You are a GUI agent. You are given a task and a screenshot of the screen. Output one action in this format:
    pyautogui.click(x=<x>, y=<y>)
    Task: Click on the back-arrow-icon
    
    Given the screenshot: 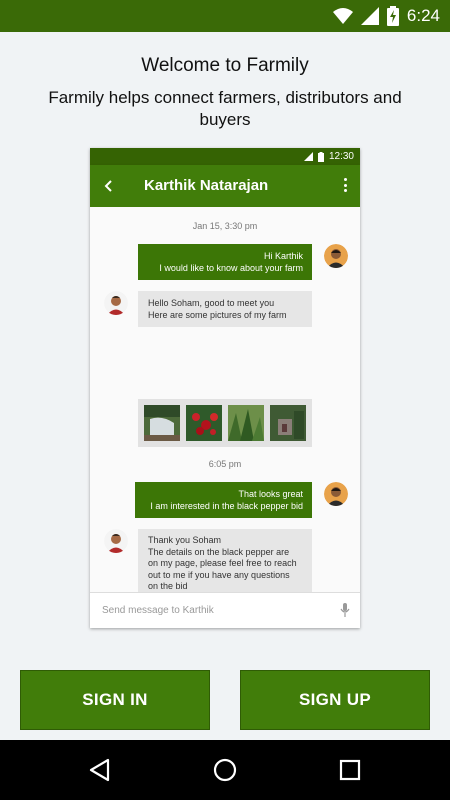 What is the action you would take?
    pyautogui.click(x=108, y=186)
    